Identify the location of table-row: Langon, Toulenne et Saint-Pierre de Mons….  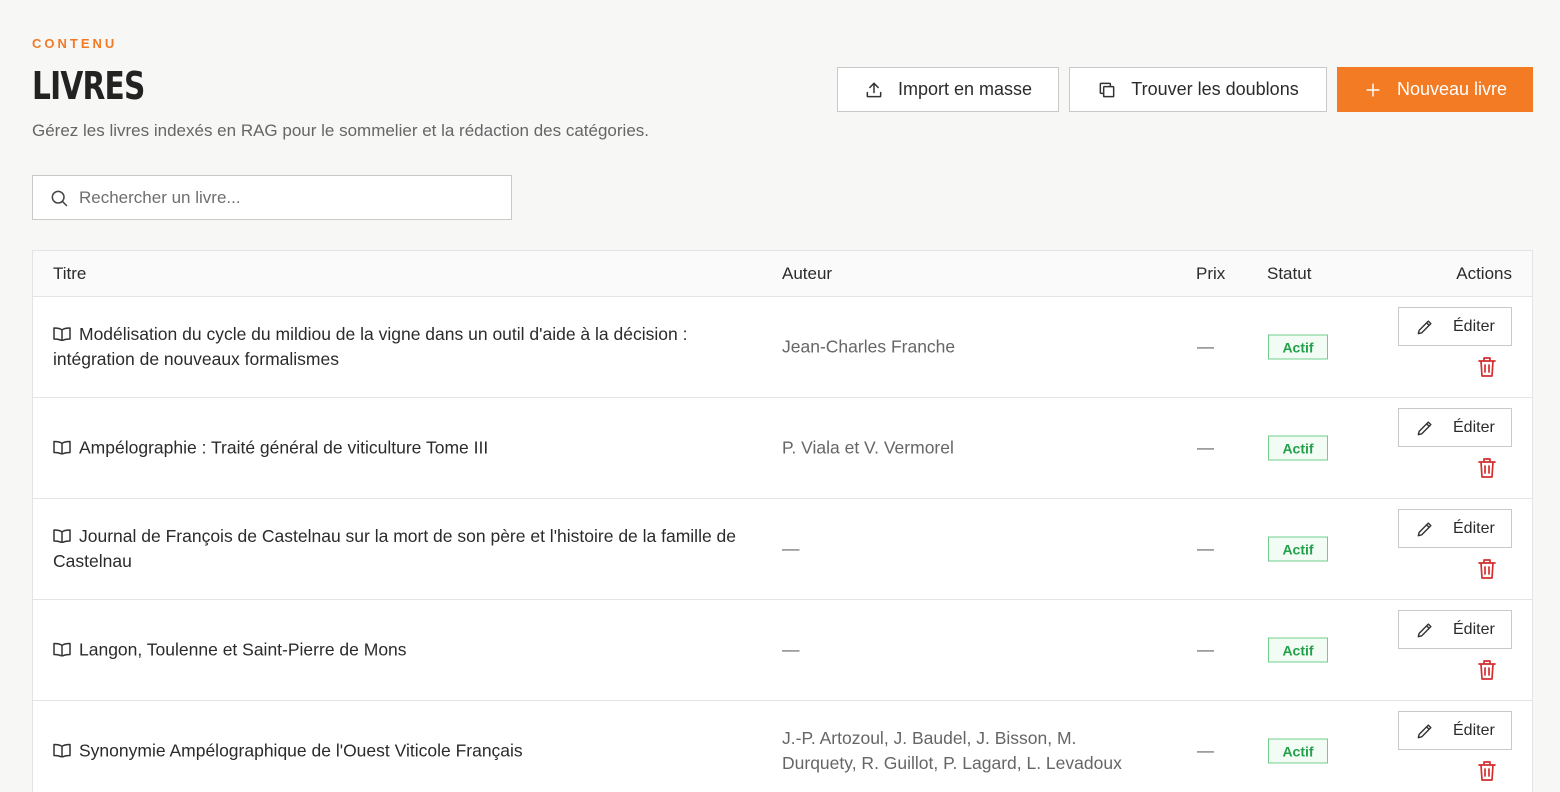
(782, 650).